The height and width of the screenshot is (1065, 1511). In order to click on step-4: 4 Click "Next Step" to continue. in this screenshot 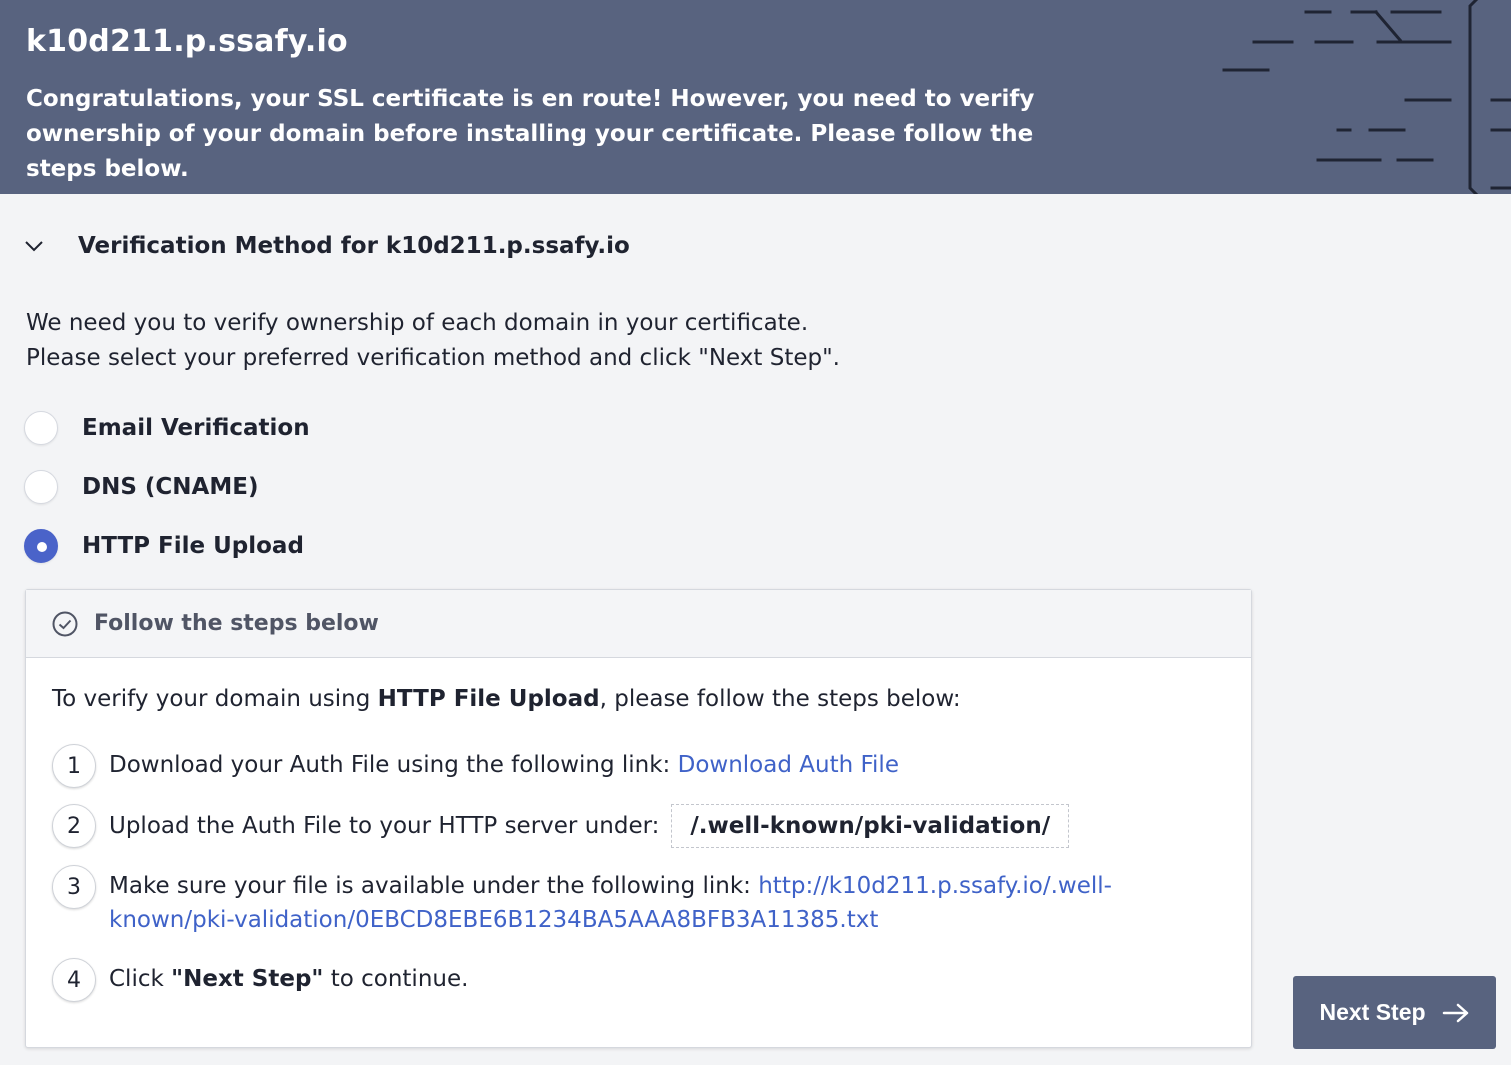, I will do `click(260, 980)`.